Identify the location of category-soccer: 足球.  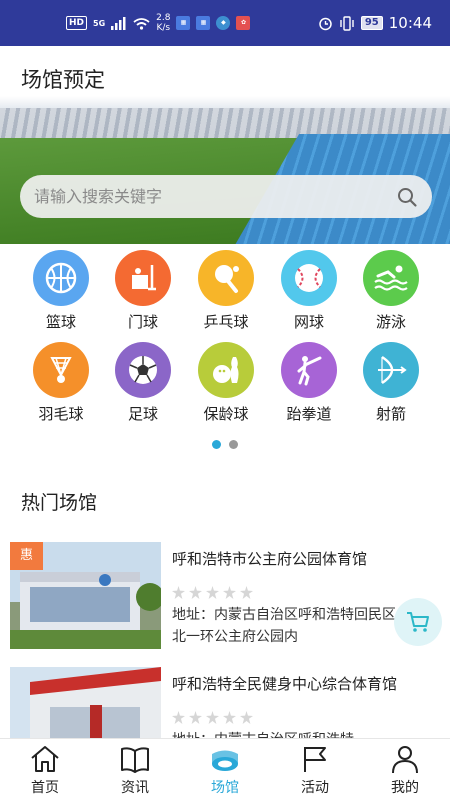
(143, 383).